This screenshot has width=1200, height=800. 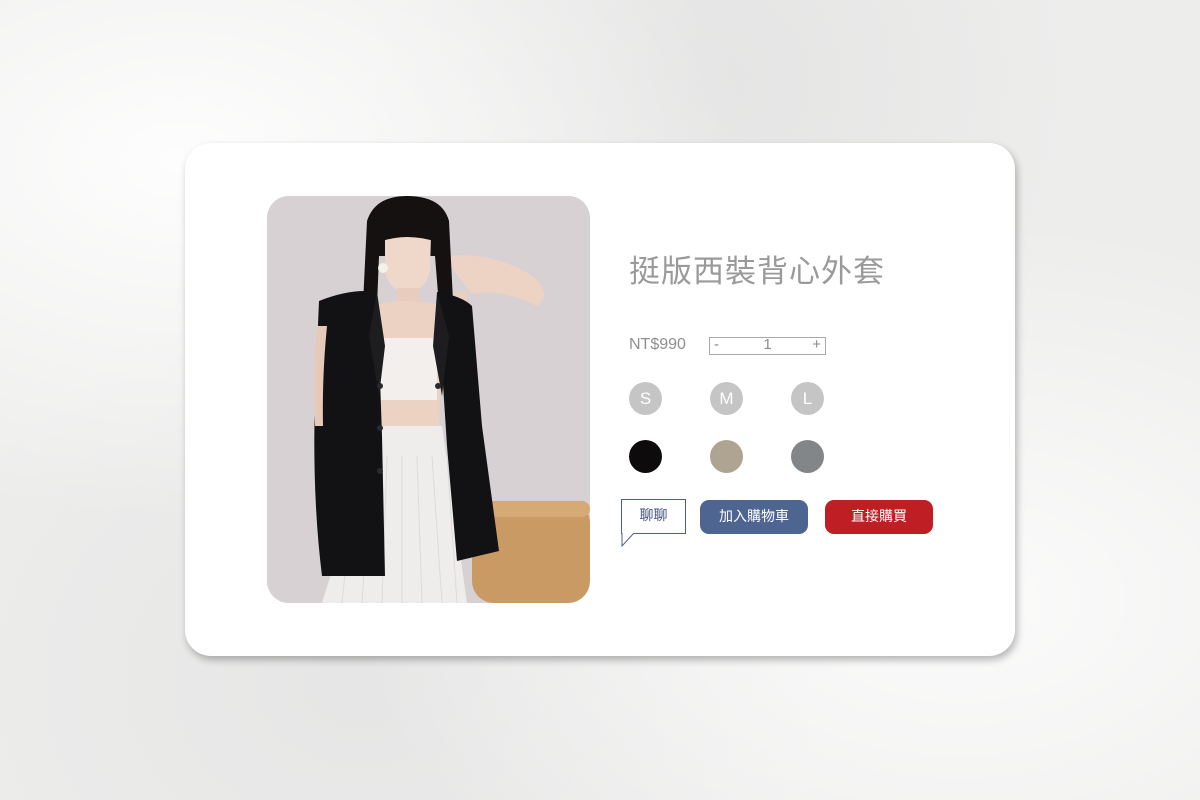 I want to click on model-illustration, so click(x=428, y=399).